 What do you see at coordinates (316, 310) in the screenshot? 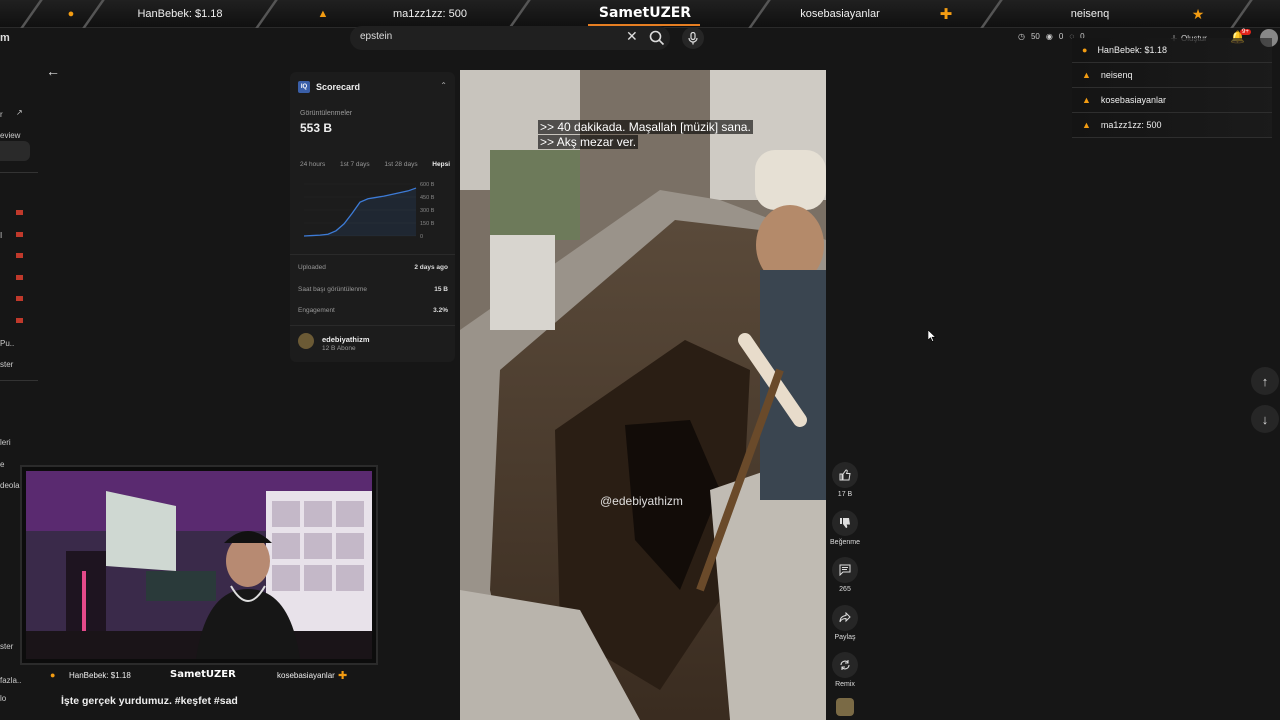
I see `stat-label: Engagement` at bounding box center [316, 310].